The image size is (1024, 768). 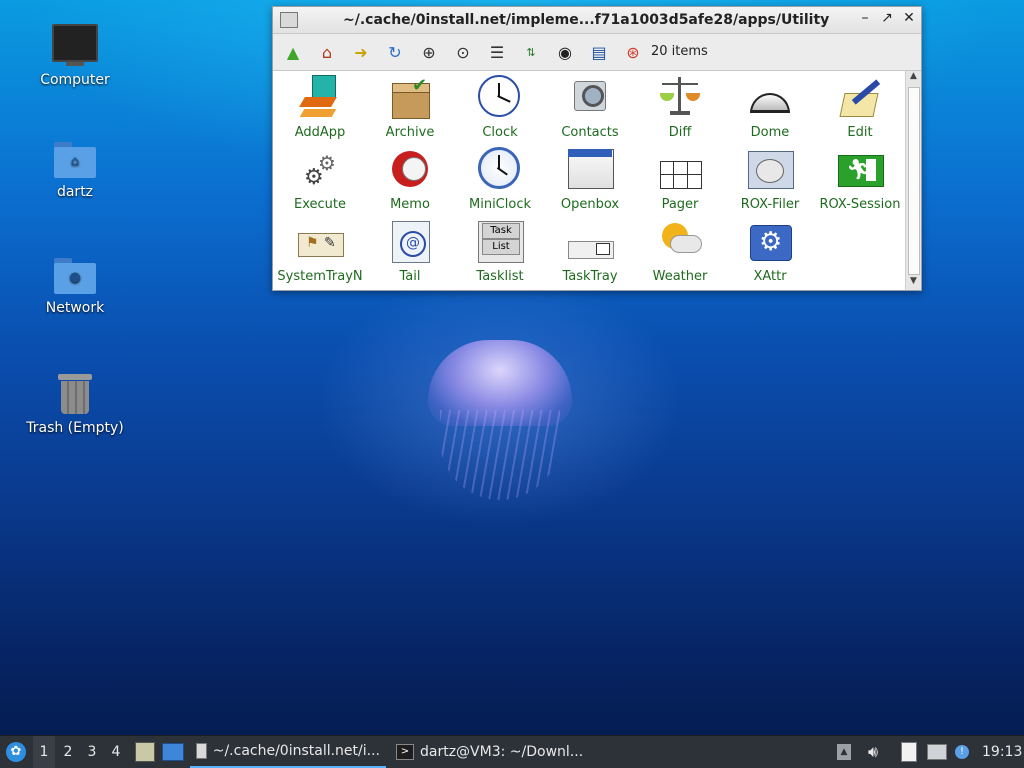 What do you see at coordinates (565, 52) in the screenshot?
I see `show-hidden-eye-icon: ◉` at bounding box center [565, 52].